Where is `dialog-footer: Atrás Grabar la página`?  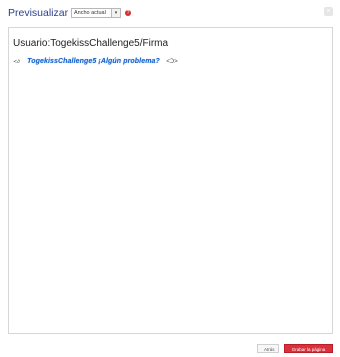 dialog-footer: Atrás Grabar la página is located at coordinates (170, 348).